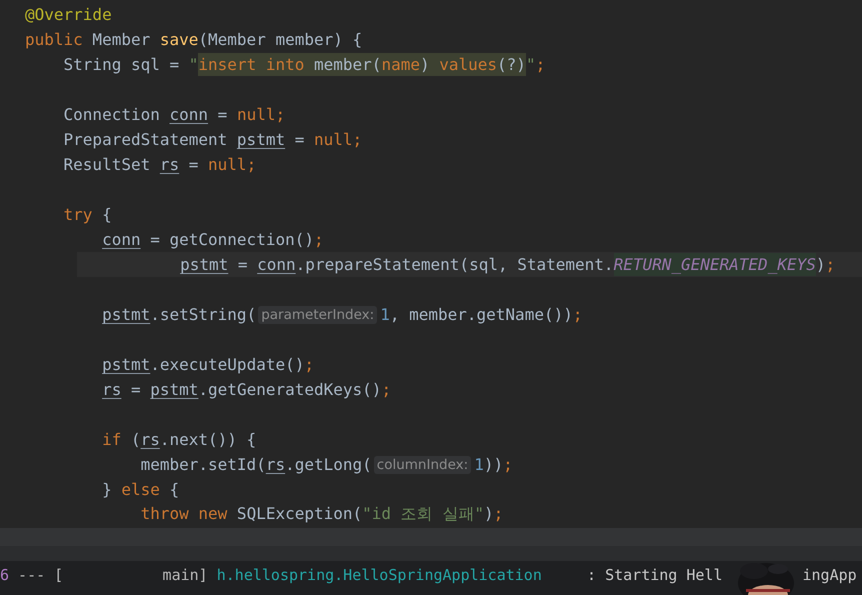 Image resolution: width=862 pixels, height=595 pixels. I want to click on code-text: 1));, so click(493, 464).